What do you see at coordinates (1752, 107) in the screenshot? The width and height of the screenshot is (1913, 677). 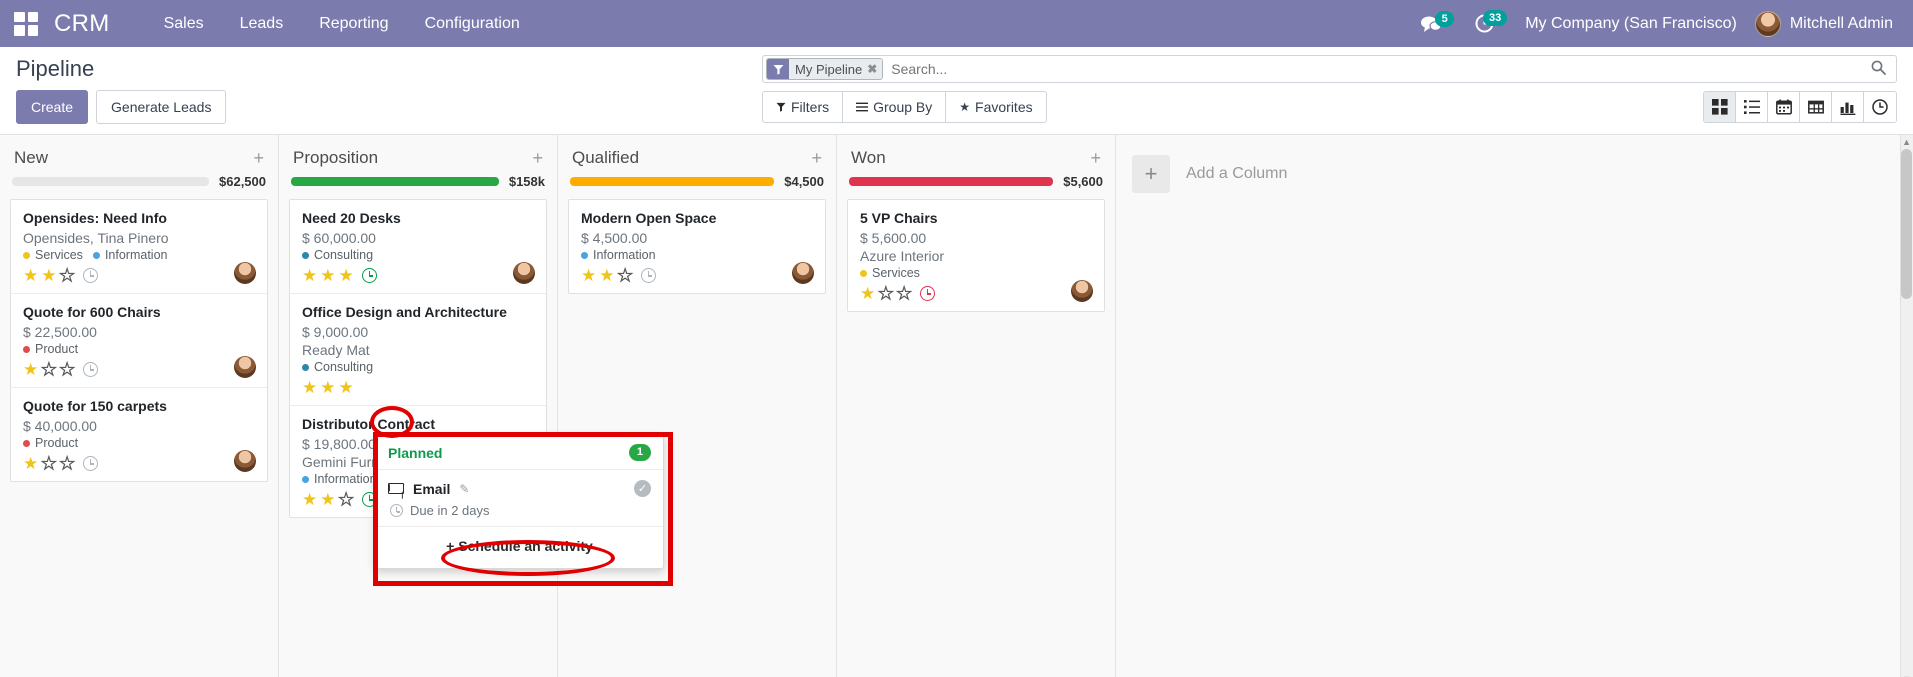 I see `list-view-icon` at bounding box center [1752, 107].